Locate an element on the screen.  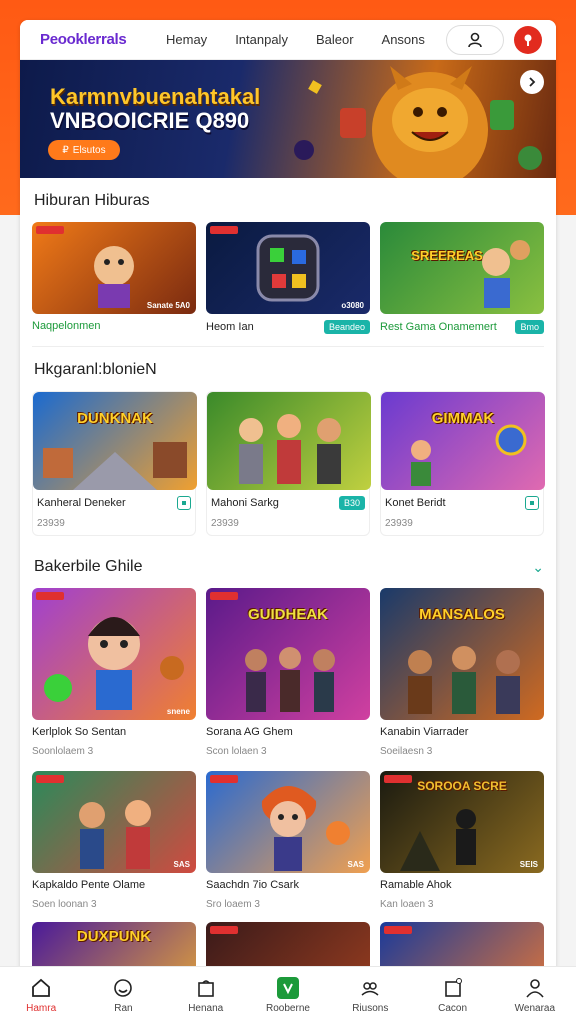
game-thumbnail: o3080 is located at coordinates (288, 268).